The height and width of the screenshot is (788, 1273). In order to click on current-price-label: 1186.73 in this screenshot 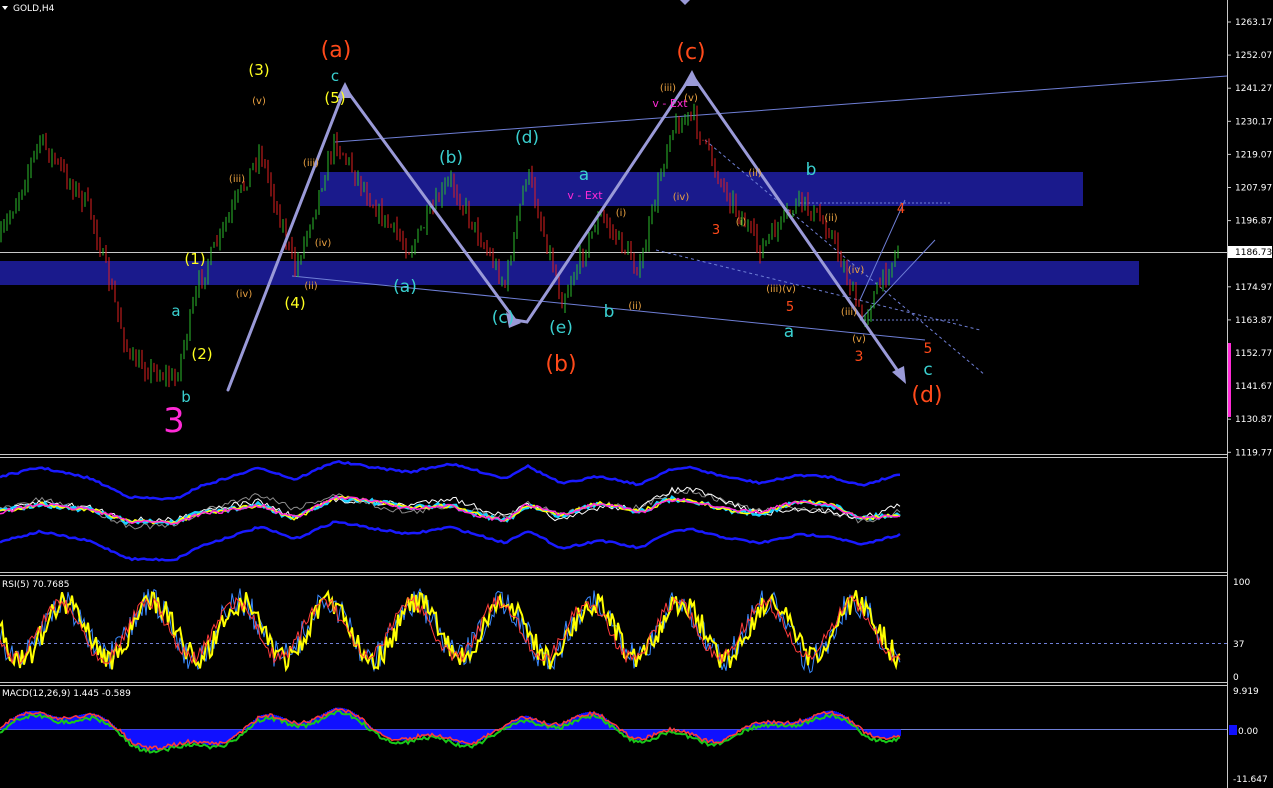, I will do `click(1253, 253)`.